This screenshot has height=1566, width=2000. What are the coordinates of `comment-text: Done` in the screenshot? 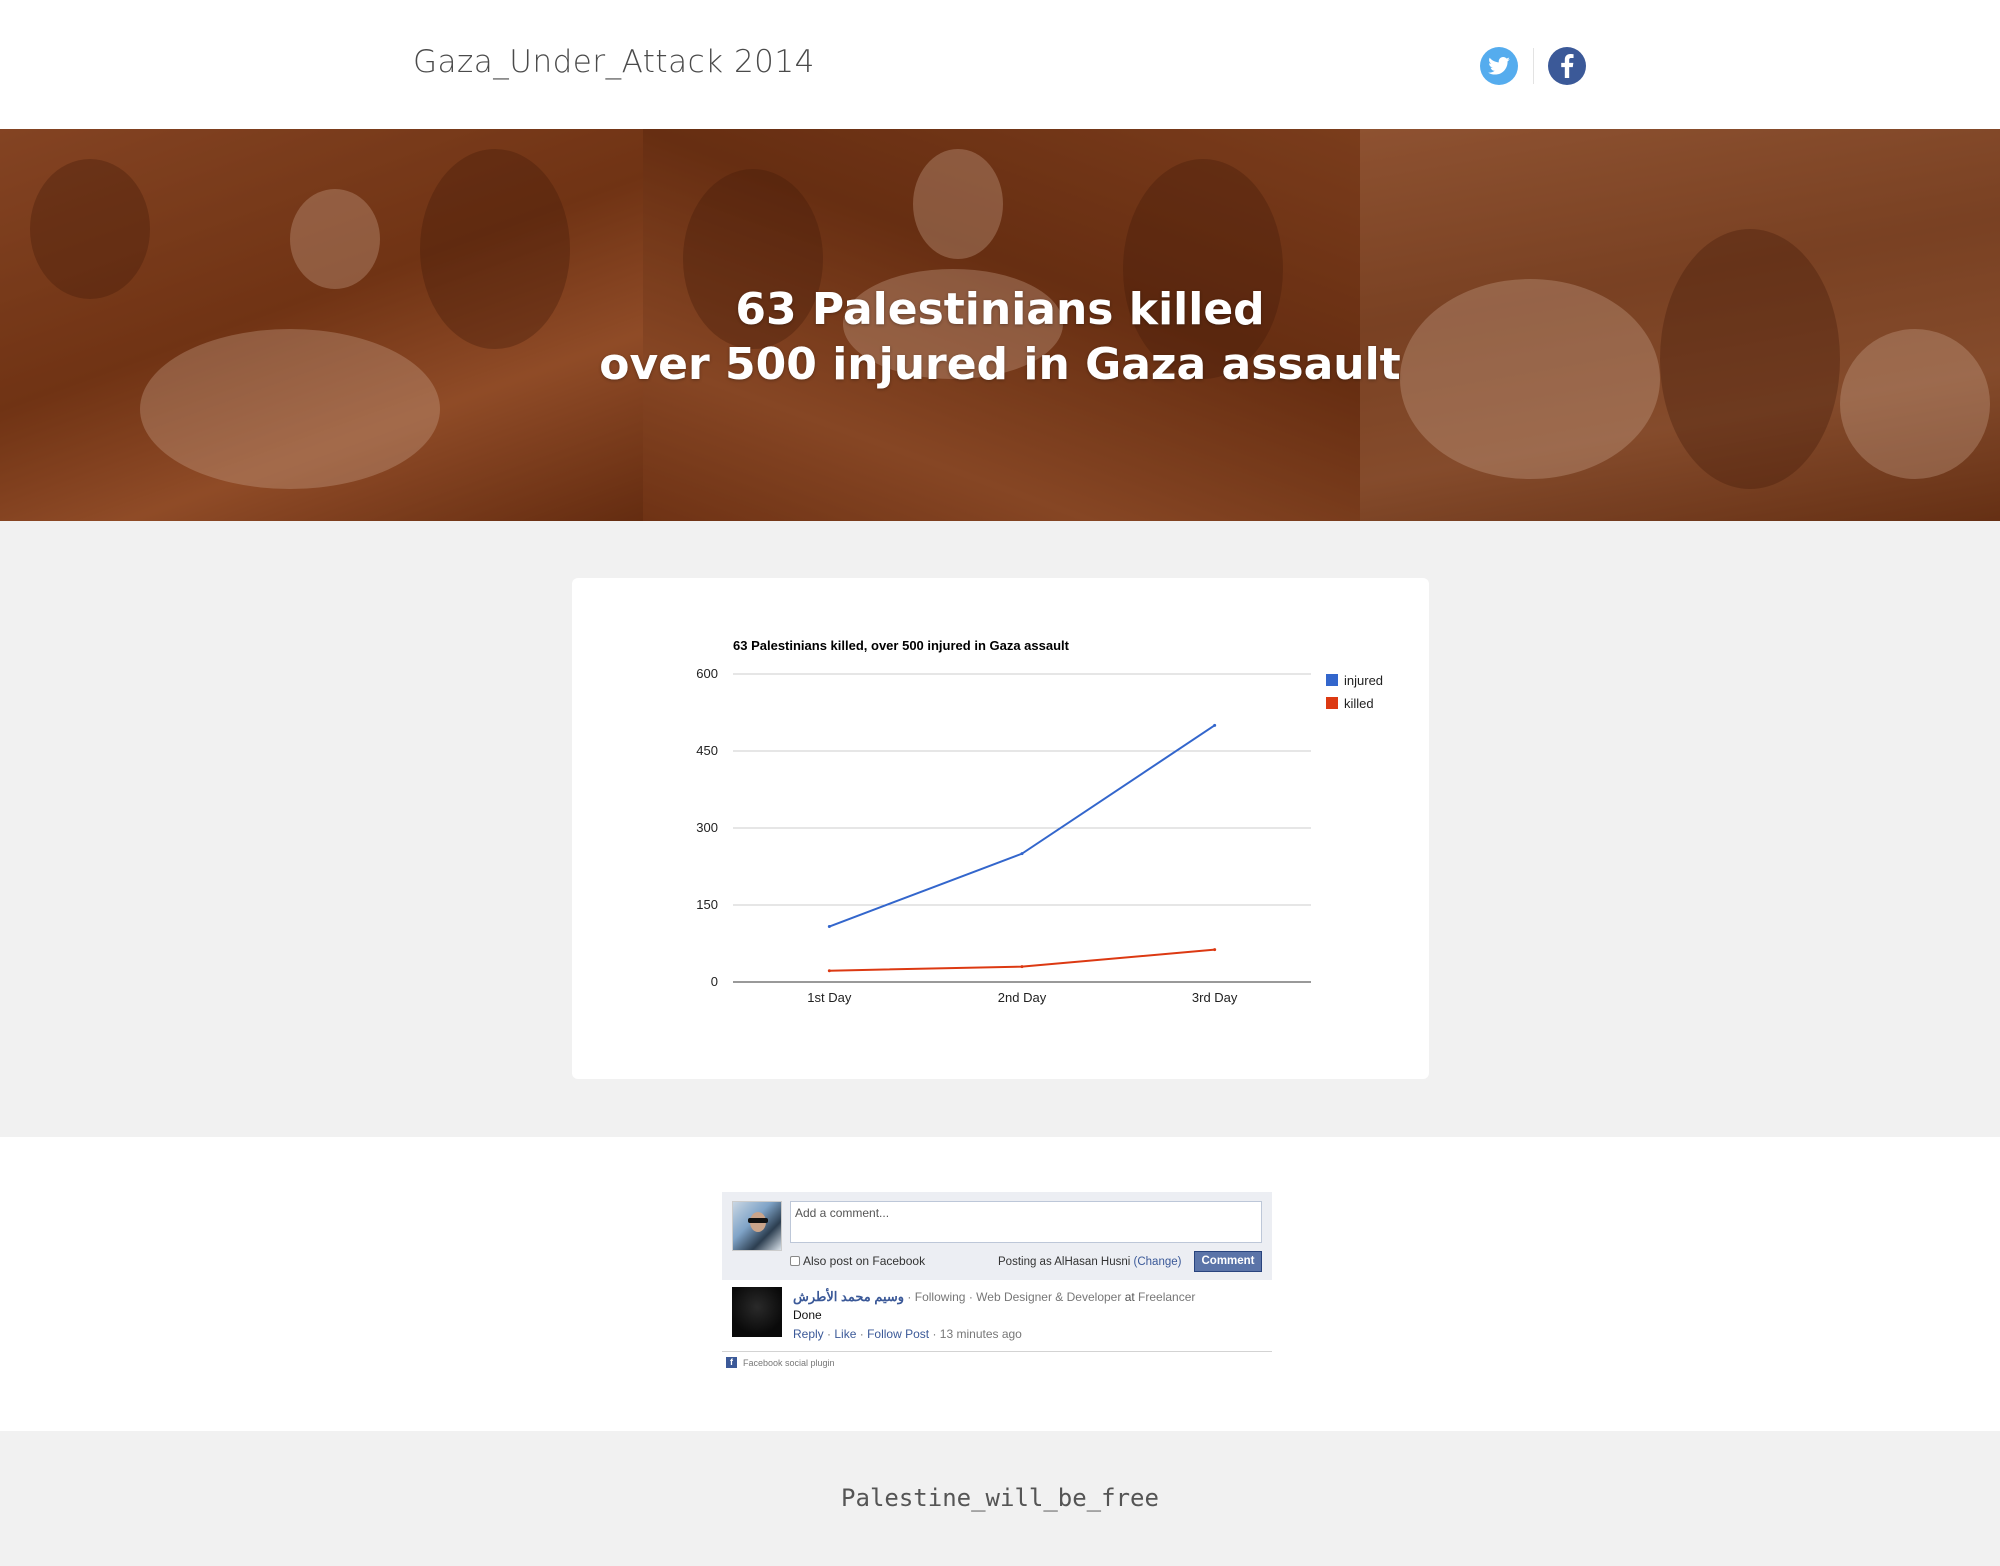 It's located at (807, 1315).